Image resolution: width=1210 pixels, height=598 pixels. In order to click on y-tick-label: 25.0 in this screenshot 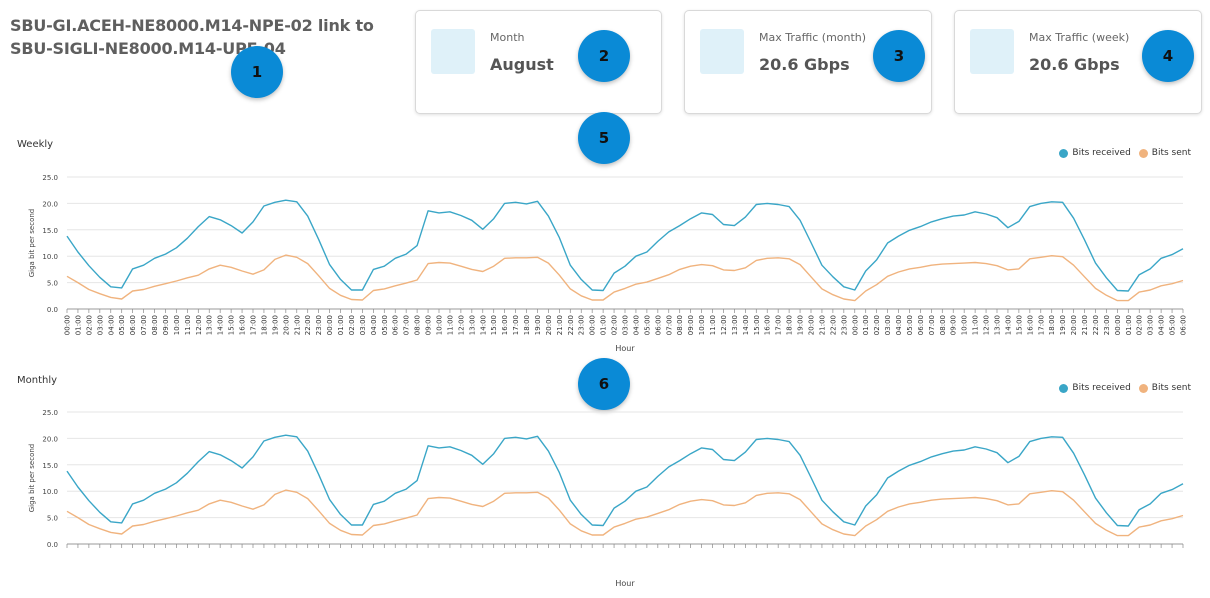, I will do `click(50, 178)`.